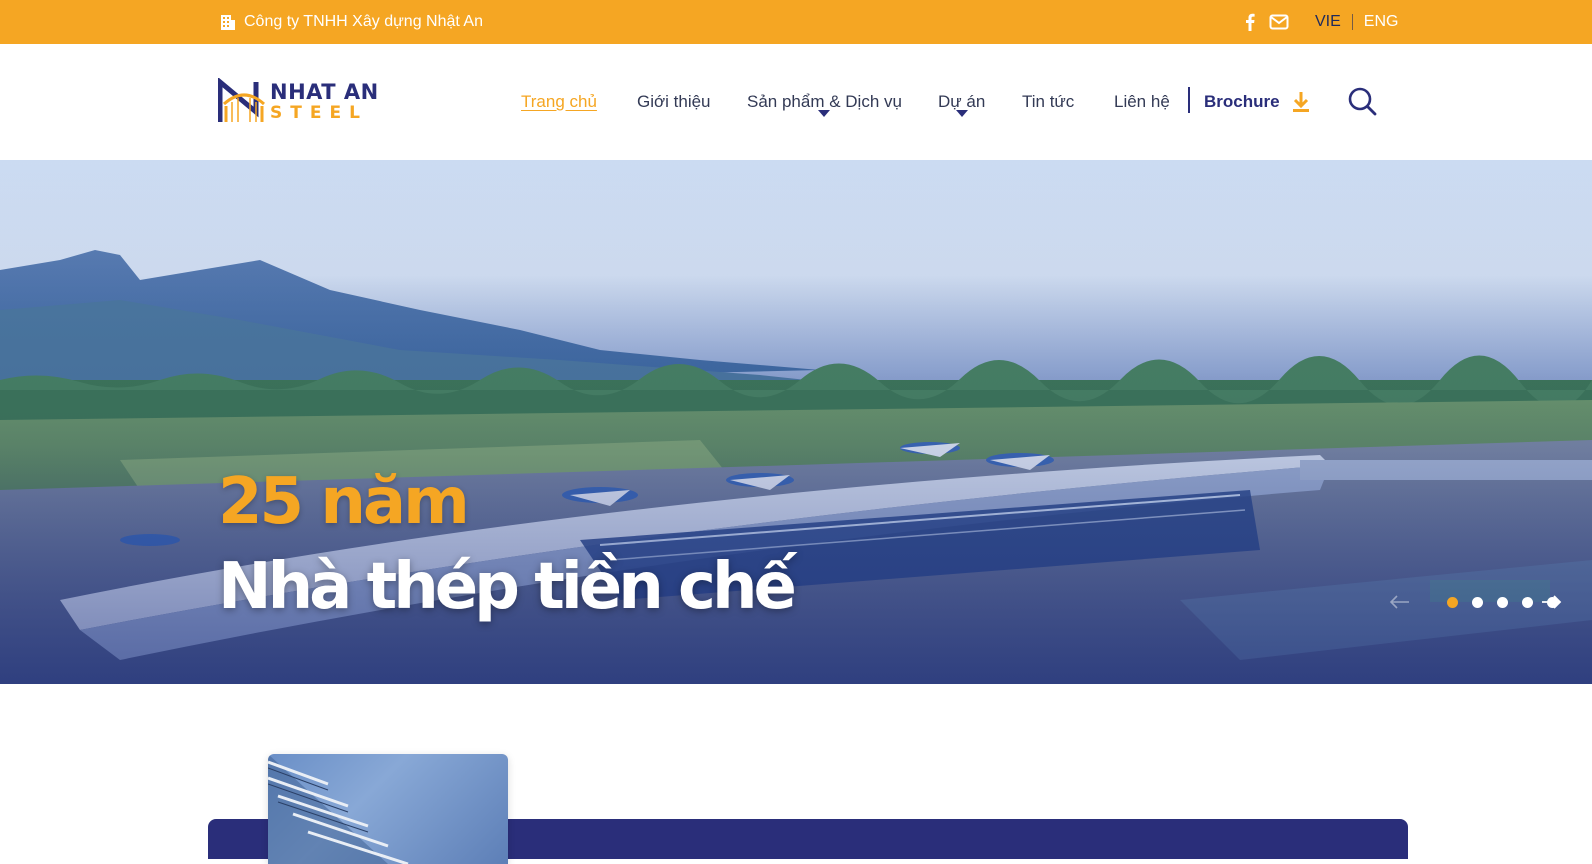 The width and height of the screenshot is (1592, 864). I want to click on nav-divider, so click(1189, 100).